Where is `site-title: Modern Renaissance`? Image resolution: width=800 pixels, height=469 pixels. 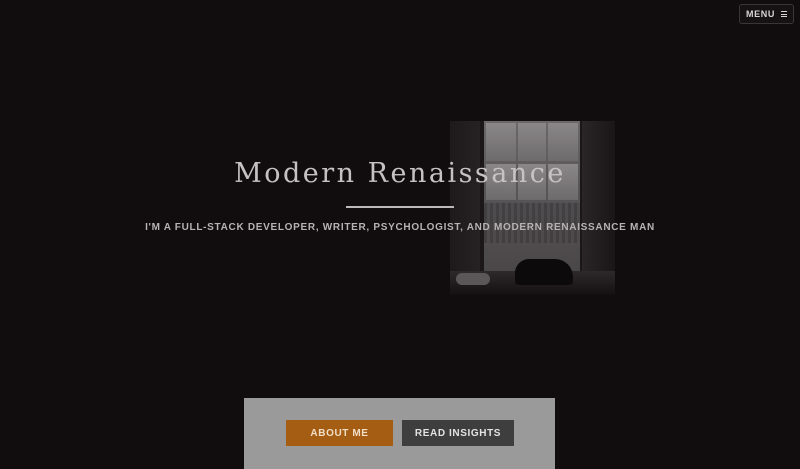 site-title: Modern Renaissance is located at coordinates (400, 173).